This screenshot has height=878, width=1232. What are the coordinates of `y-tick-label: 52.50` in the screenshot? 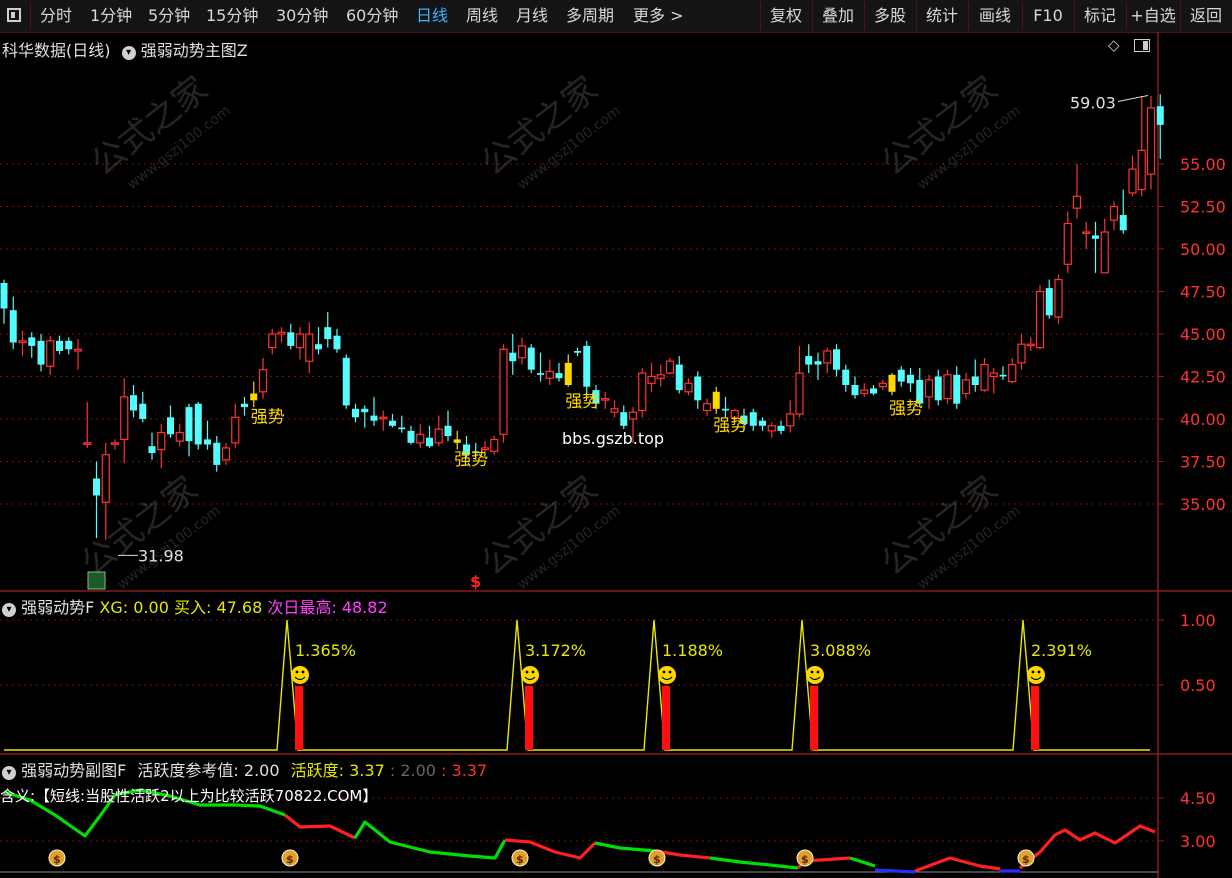 It's located at (1203, 207).